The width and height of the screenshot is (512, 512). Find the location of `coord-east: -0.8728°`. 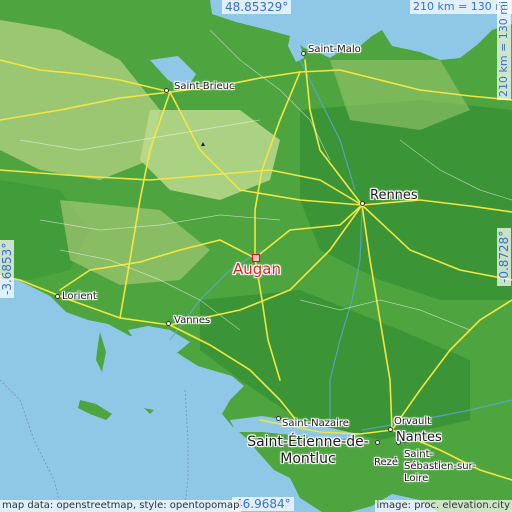

coord-east: -0.8728° is located at coordinates (504, 256).